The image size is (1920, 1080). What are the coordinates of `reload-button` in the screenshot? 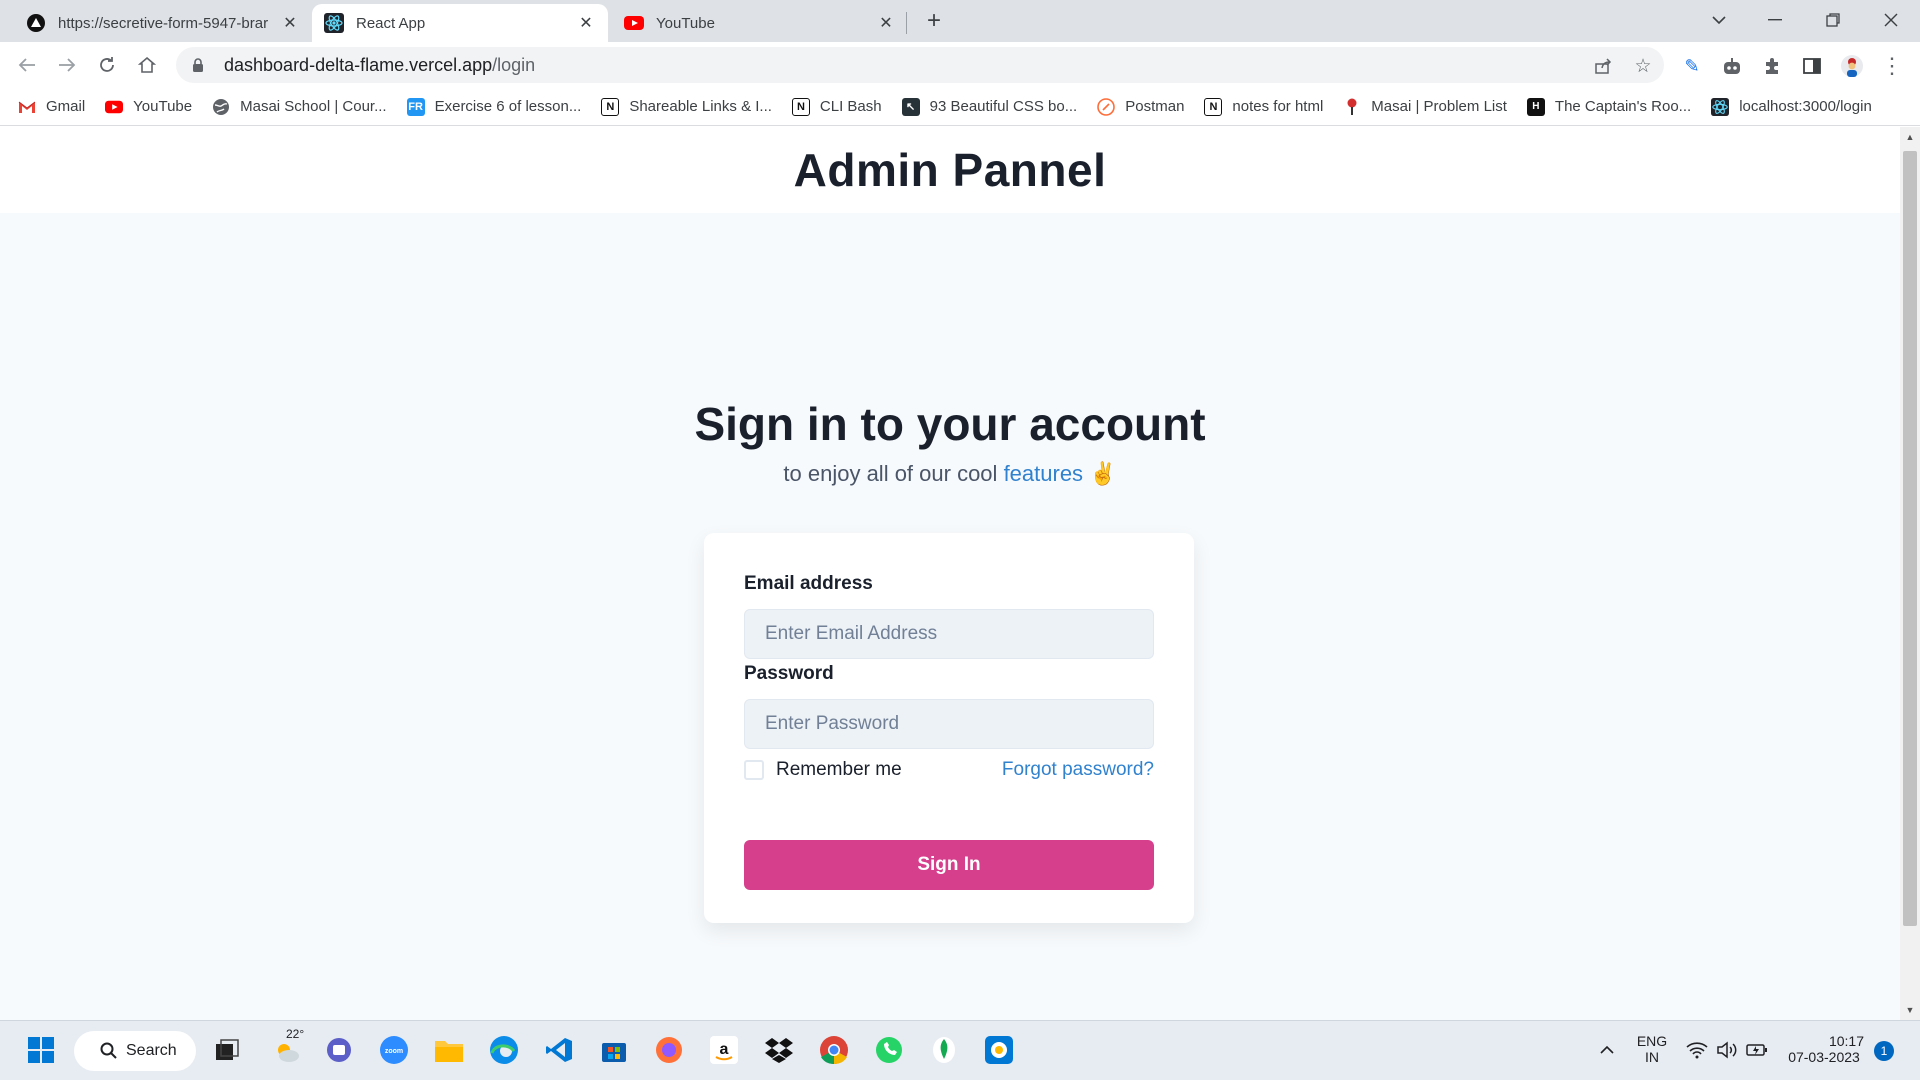 It's located at (107, 65).